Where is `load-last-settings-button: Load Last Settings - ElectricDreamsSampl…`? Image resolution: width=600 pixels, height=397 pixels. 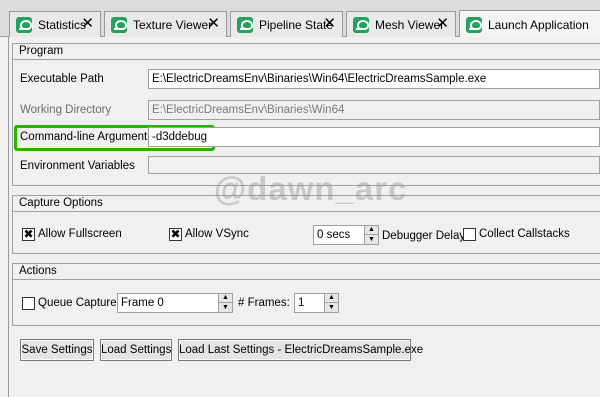 load-last-settings-button: Load Last Settings - ElectricDreamsSampl… is located at coordinates (300, 350).